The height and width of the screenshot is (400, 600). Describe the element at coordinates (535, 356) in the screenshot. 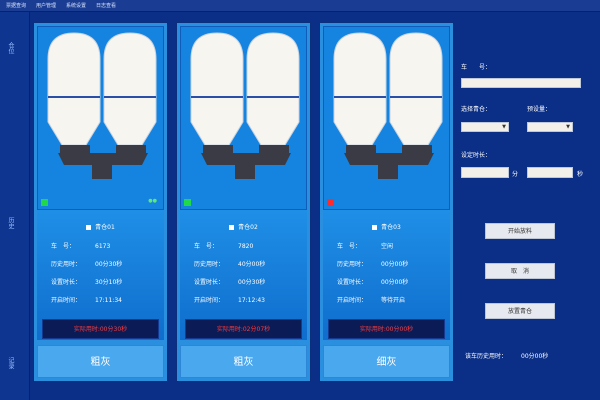

I see `history-value: 00分00秒` at that location.